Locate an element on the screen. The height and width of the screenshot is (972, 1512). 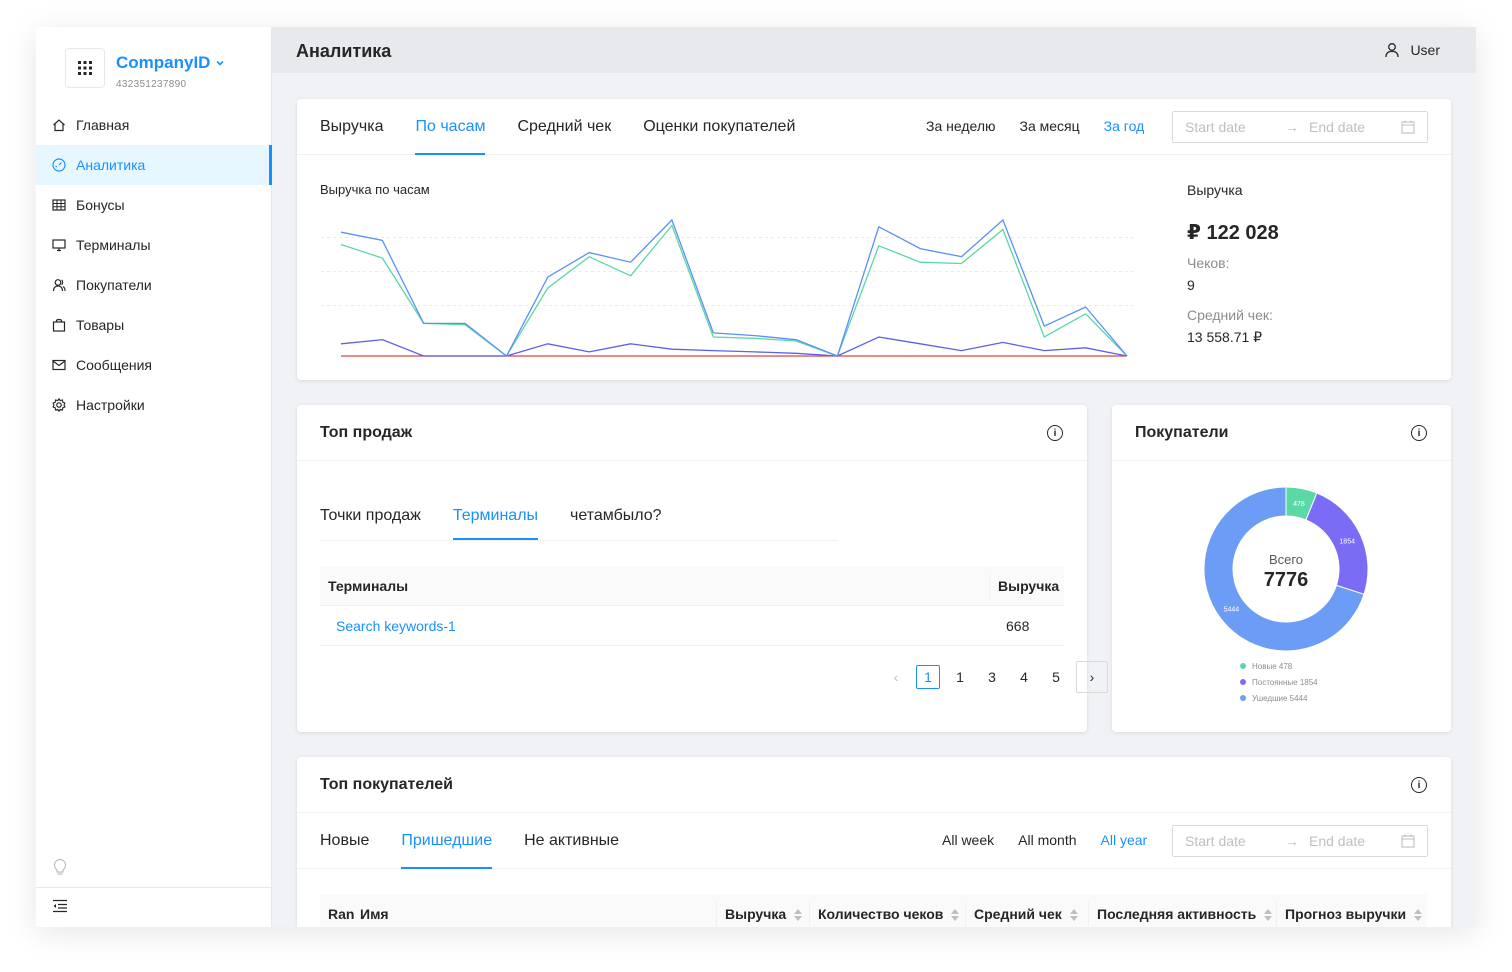
top-sales-tabs: Точки продаж Терминалы четамбыло? is located at coordinates (579, 516).